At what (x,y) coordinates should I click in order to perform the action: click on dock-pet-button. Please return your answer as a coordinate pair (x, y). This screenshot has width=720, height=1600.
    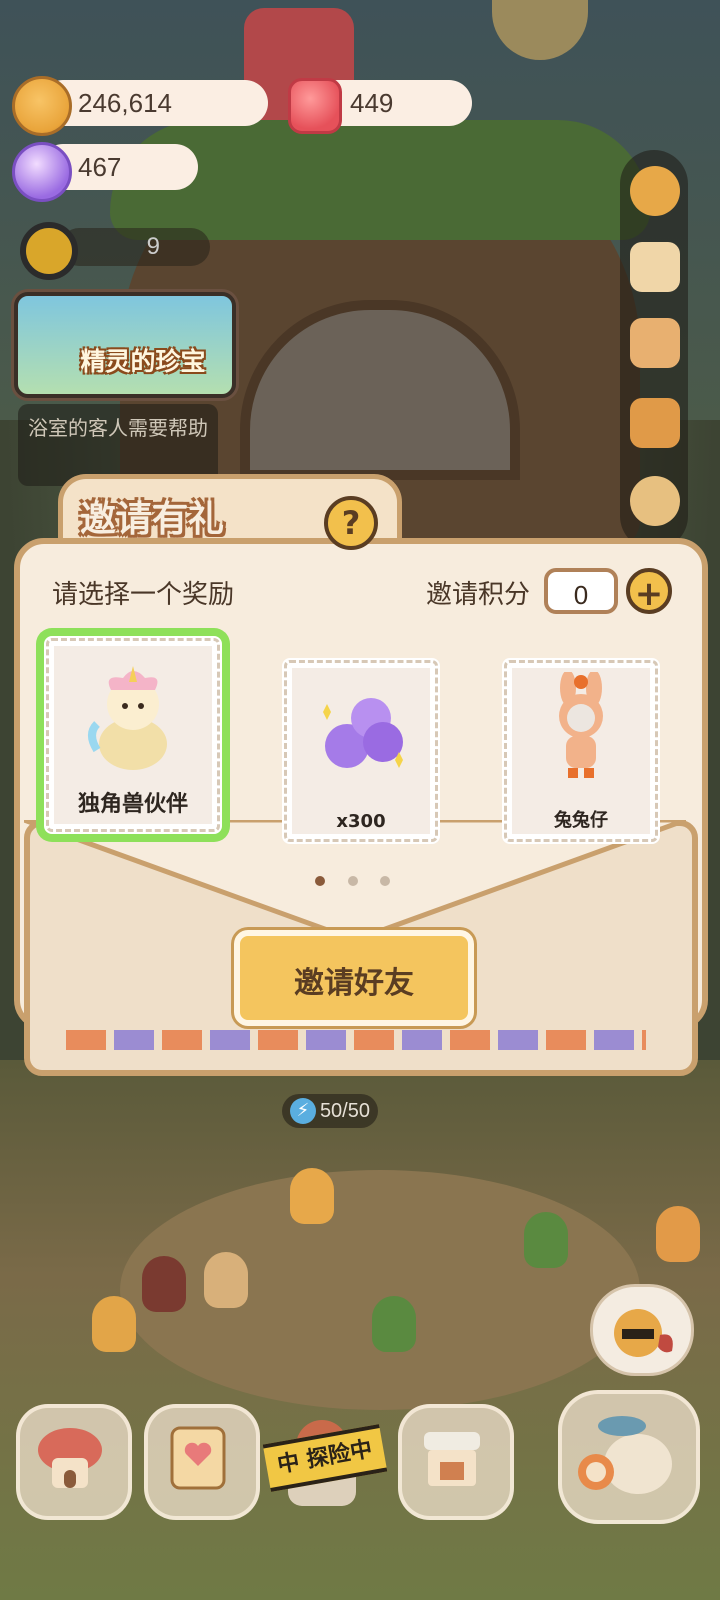
    Looking at the image, I should click on (629, 1457).